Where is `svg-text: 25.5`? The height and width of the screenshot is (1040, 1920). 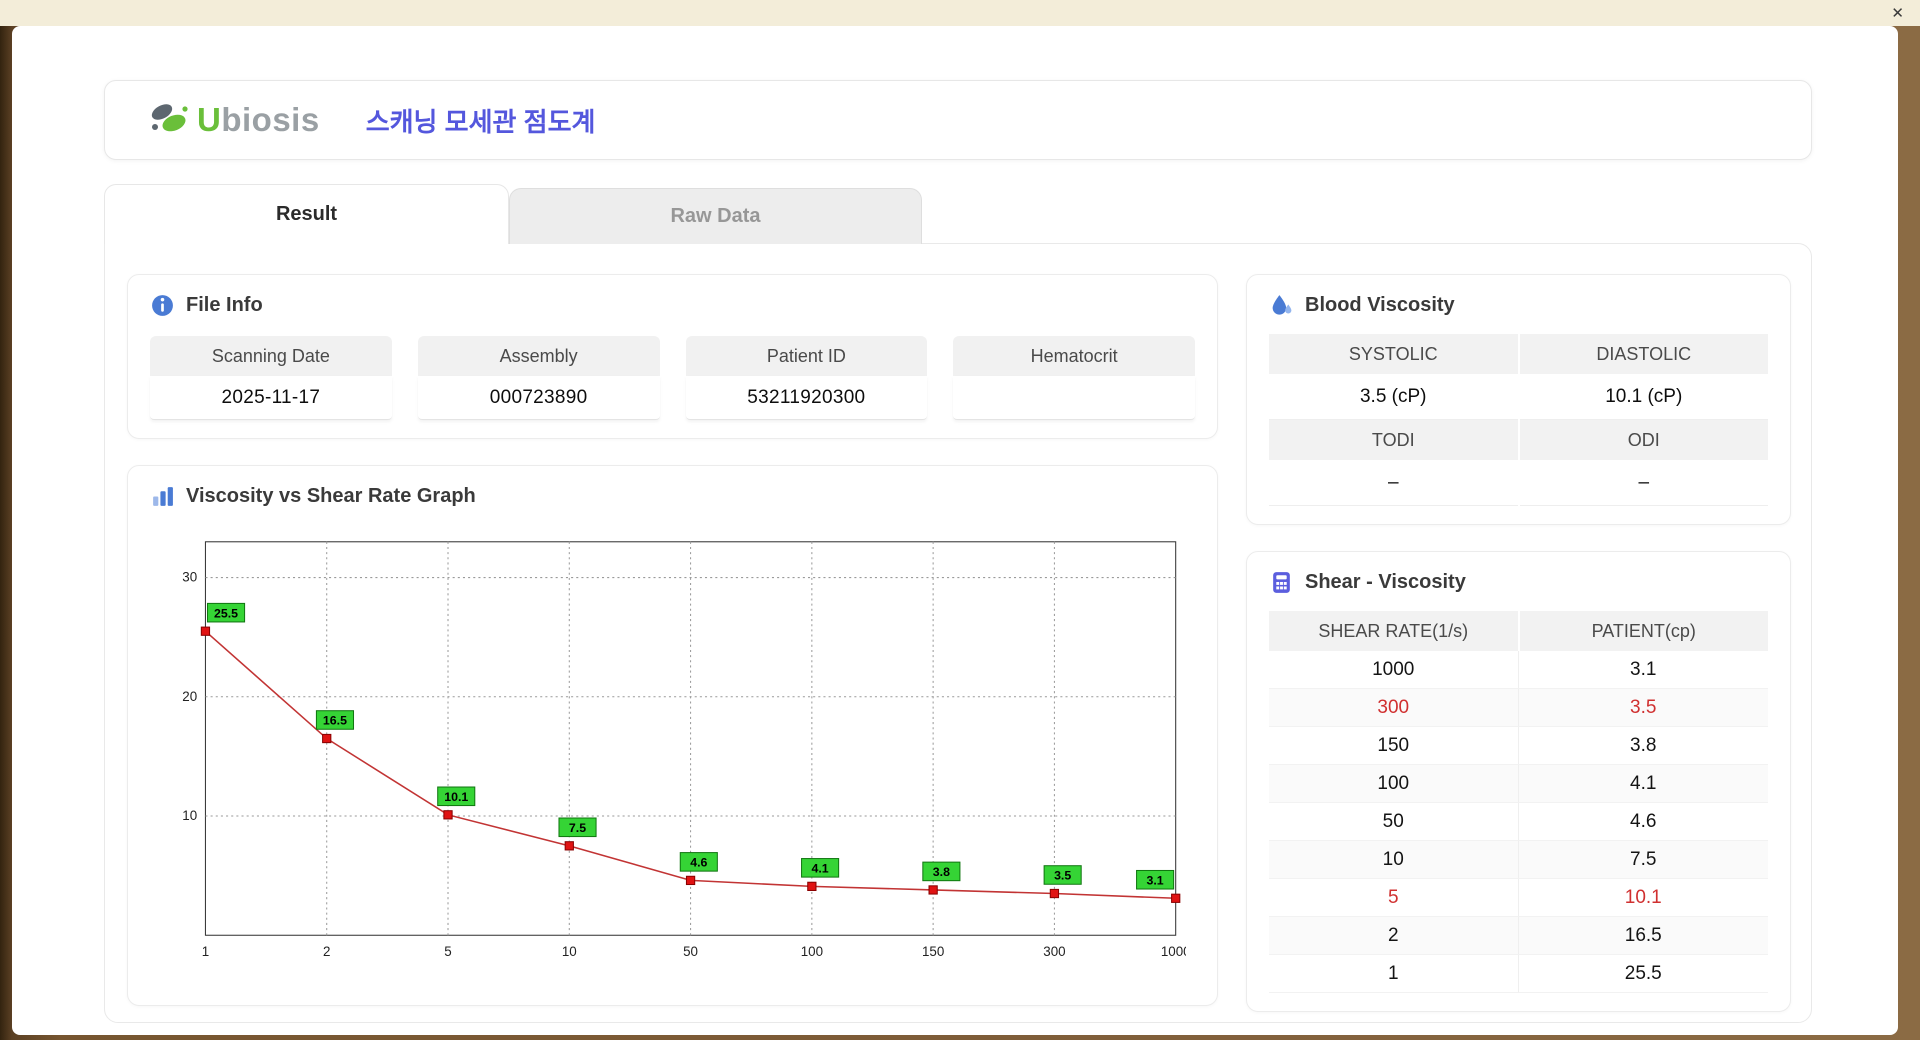 svg-text: 25.5 is located at coordinates (226, 613).